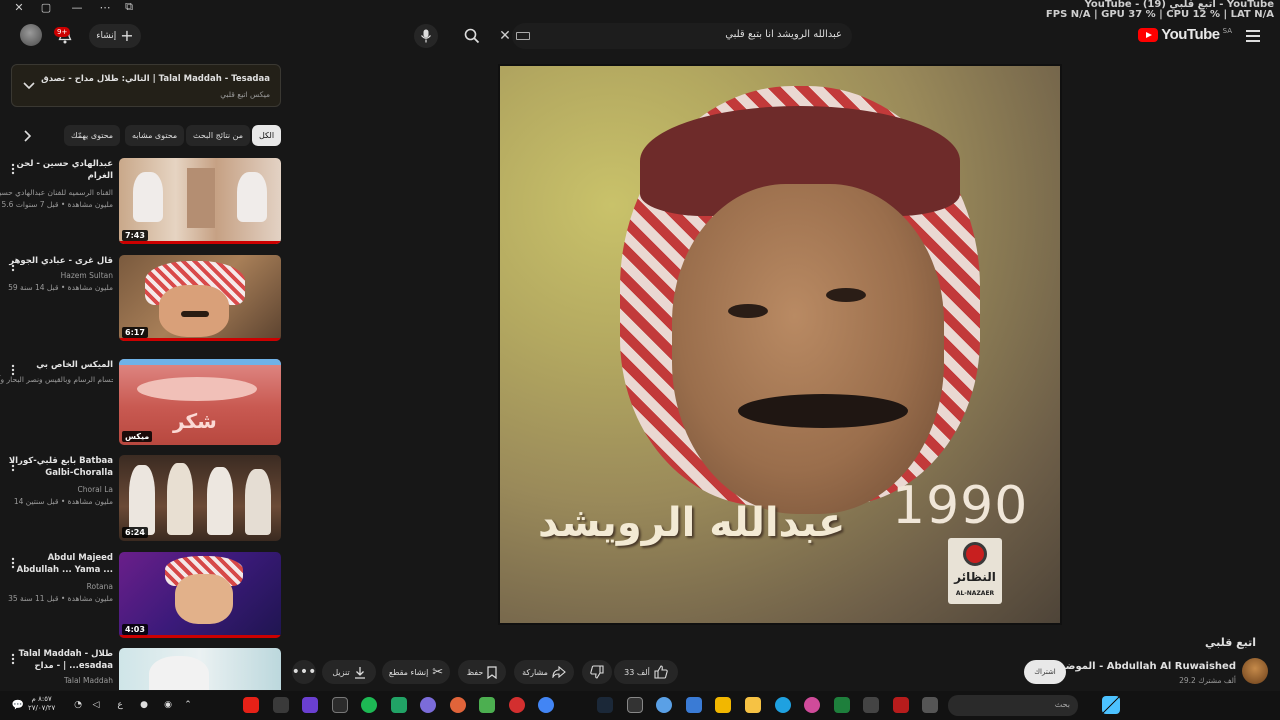 The height and width of the screenshot is (720, 1280). What do you see at coordinates (597, 672) in the screenshot?
I see `dislike-button` at bounding box center [597, 672].